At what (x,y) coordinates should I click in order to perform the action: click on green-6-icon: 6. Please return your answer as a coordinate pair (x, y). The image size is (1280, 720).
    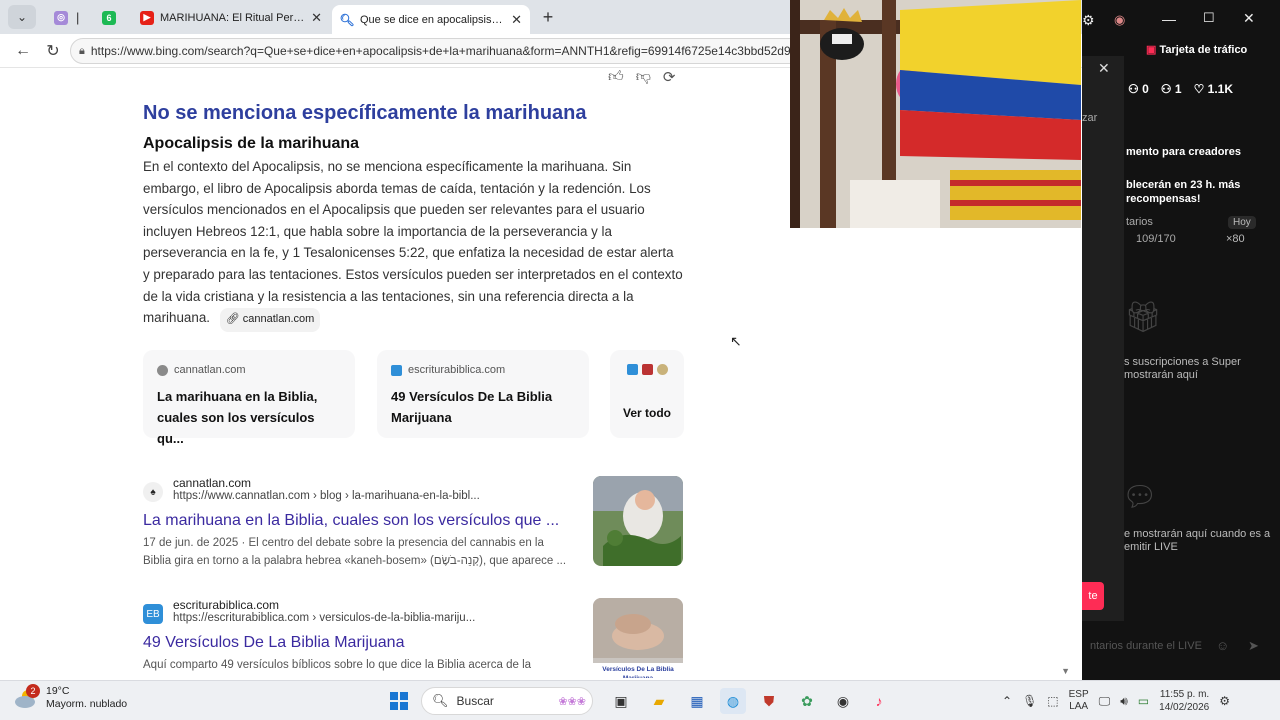
    Looking at the image, I should click on (109, 17).